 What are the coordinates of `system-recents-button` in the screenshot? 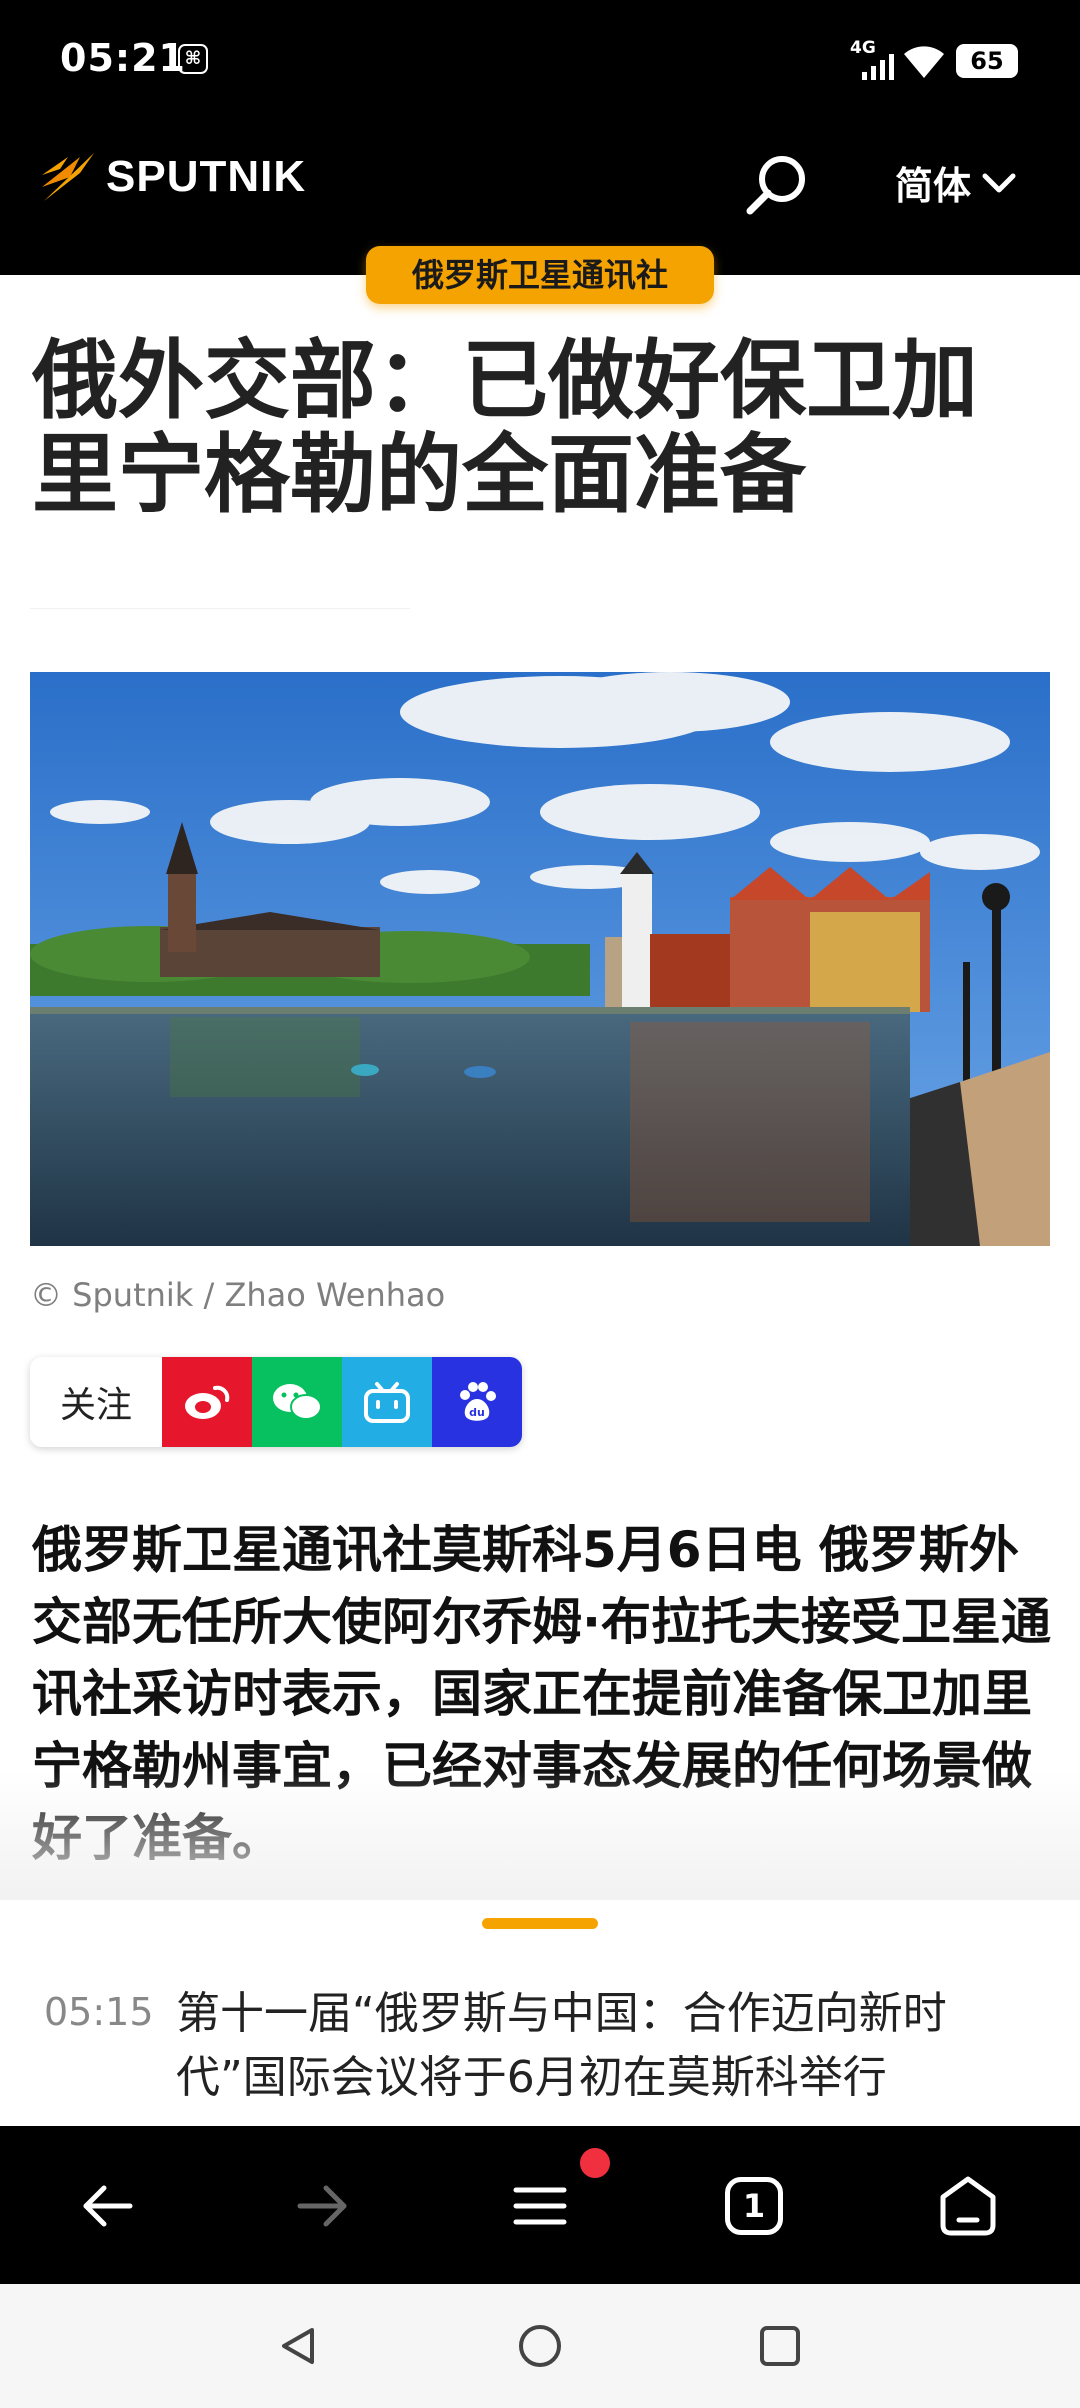 It's located at (780, 2346).